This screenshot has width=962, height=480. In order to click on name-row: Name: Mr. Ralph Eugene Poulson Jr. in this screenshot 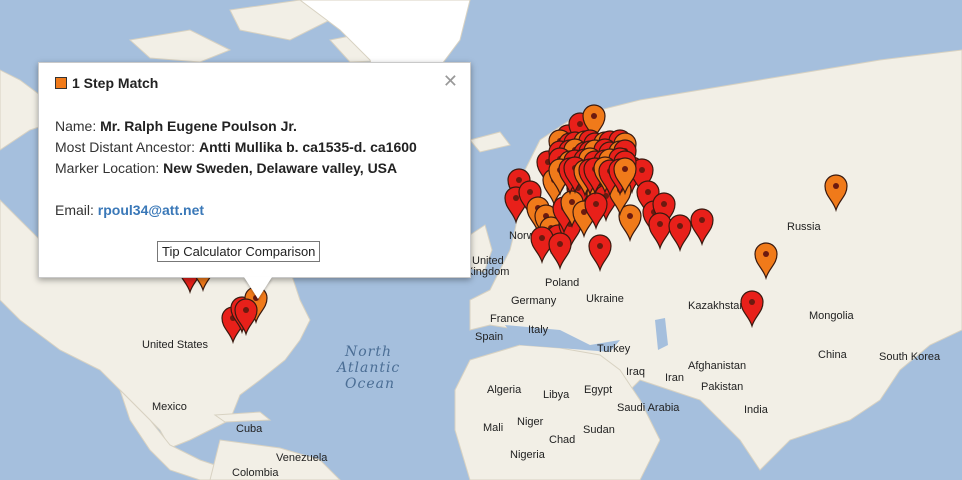, I will do `click(236, 126)`.